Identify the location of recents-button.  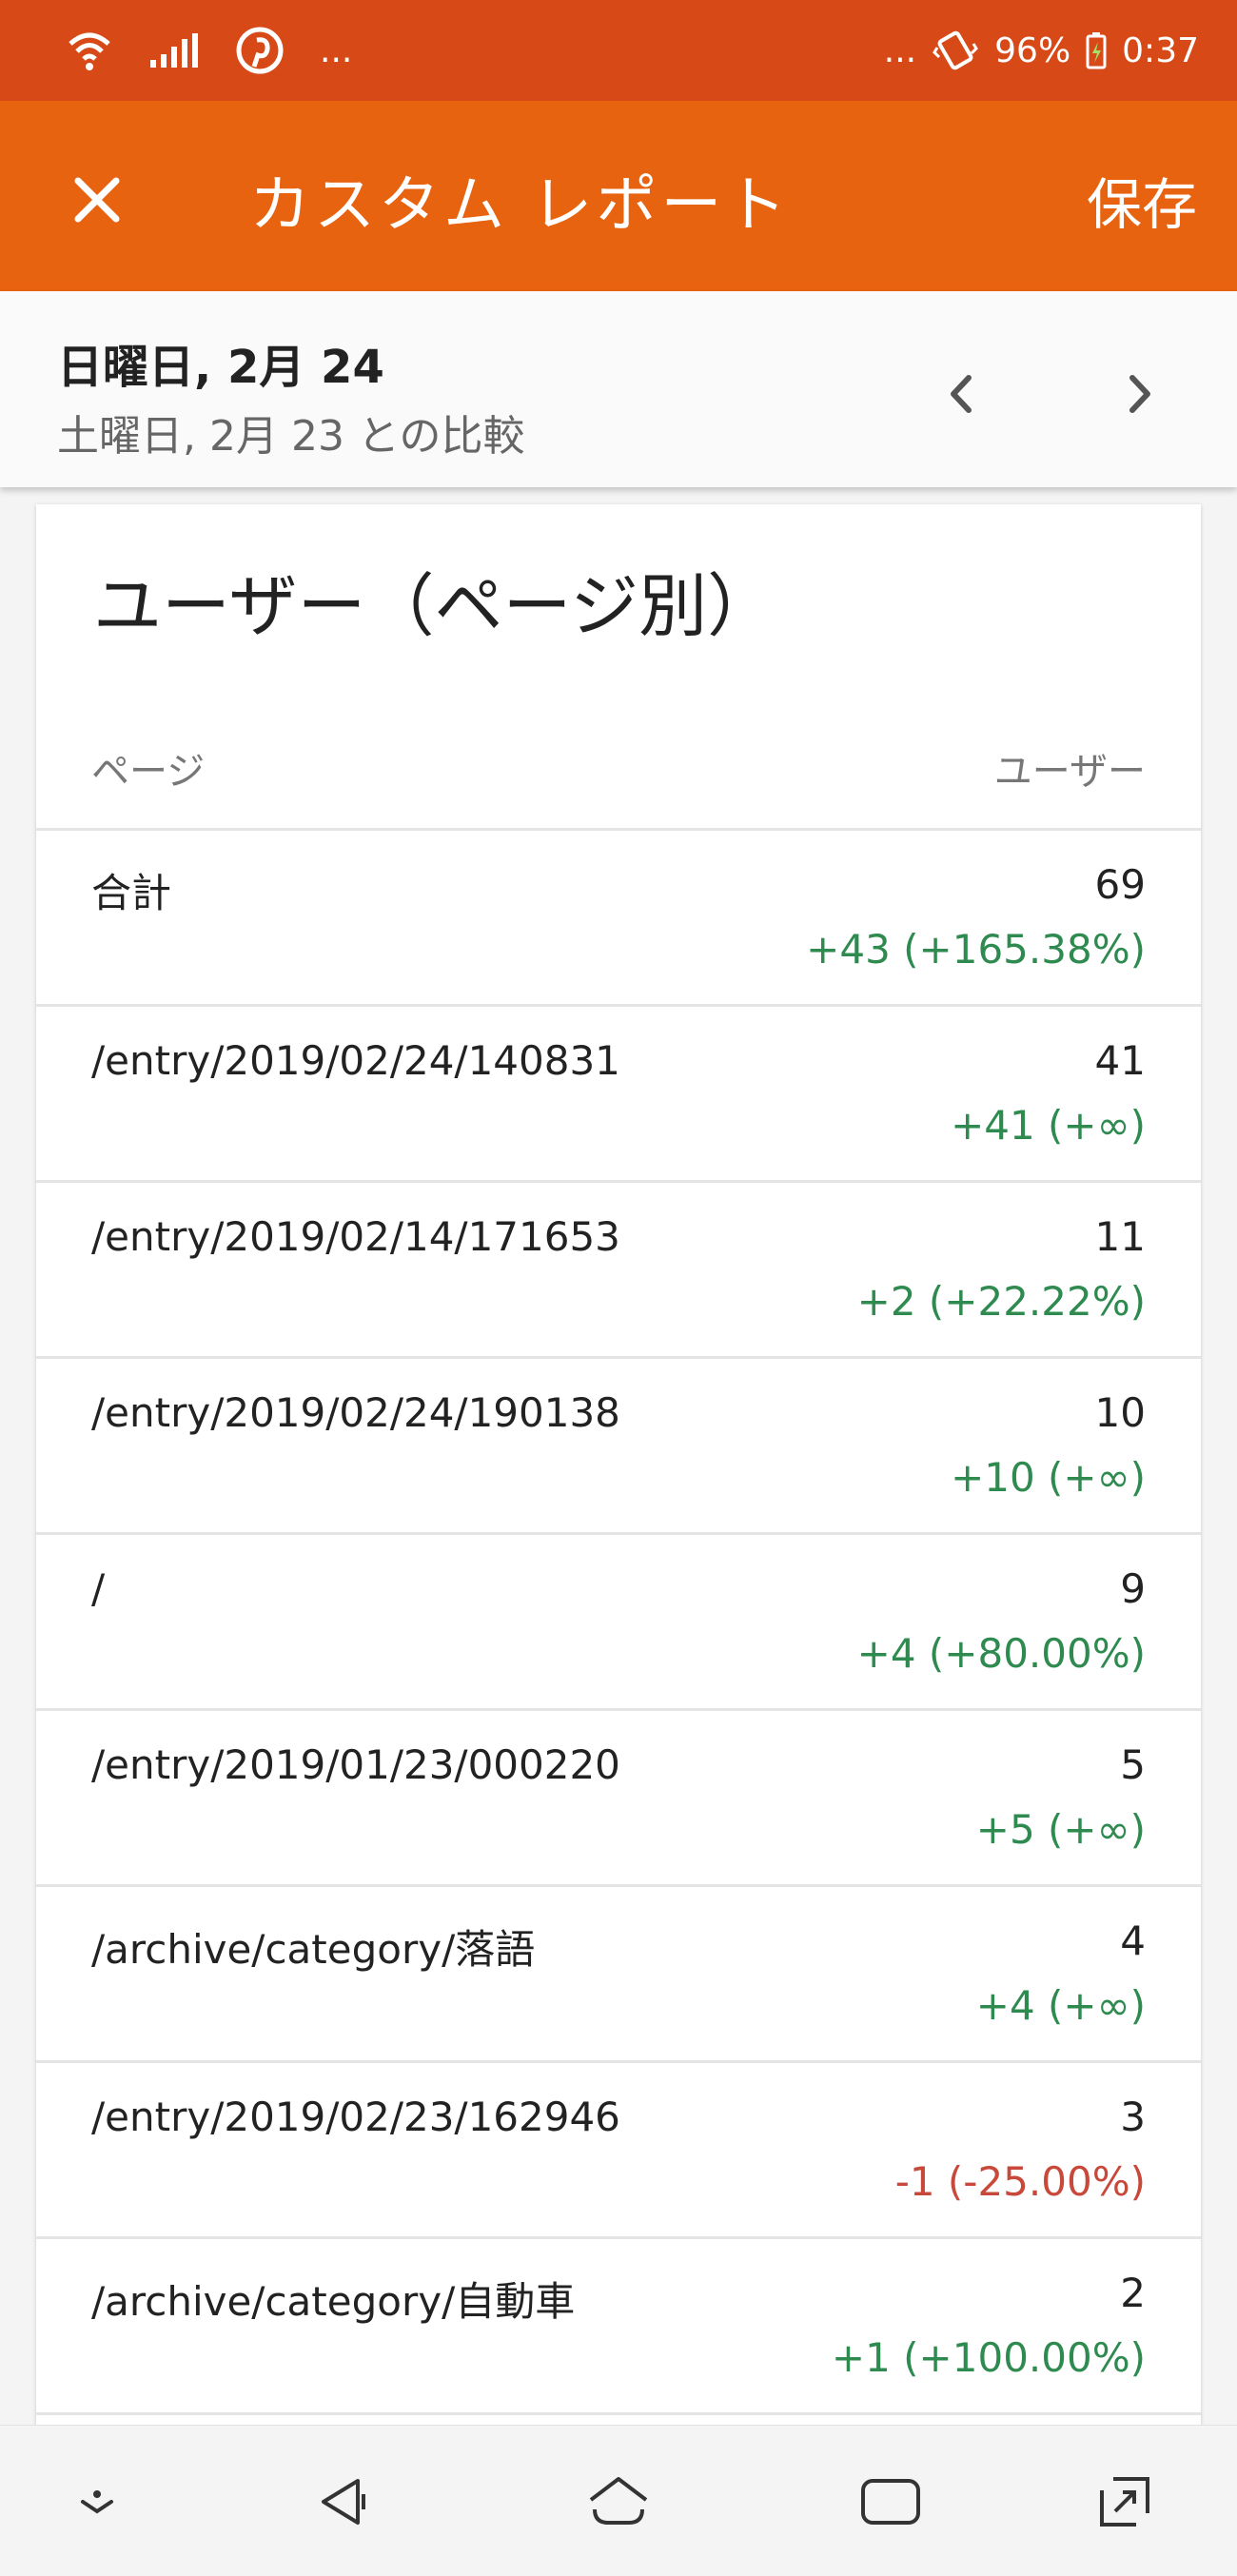
(891, 2502).